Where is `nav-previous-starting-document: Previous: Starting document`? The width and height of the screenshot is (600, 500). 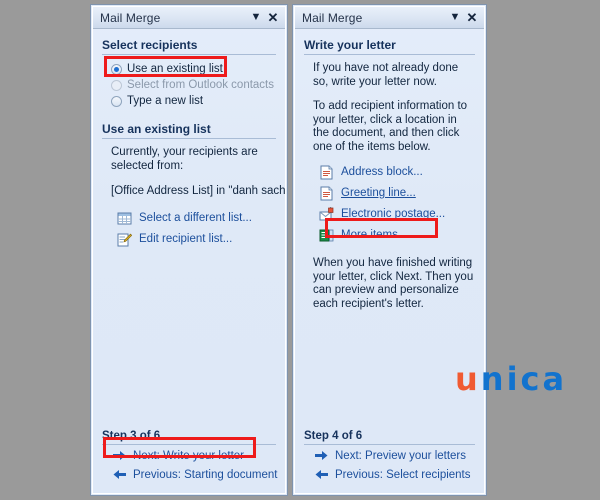 nav-previous-starting-document: Previous: Starting document is located at coordinates (198, 473).